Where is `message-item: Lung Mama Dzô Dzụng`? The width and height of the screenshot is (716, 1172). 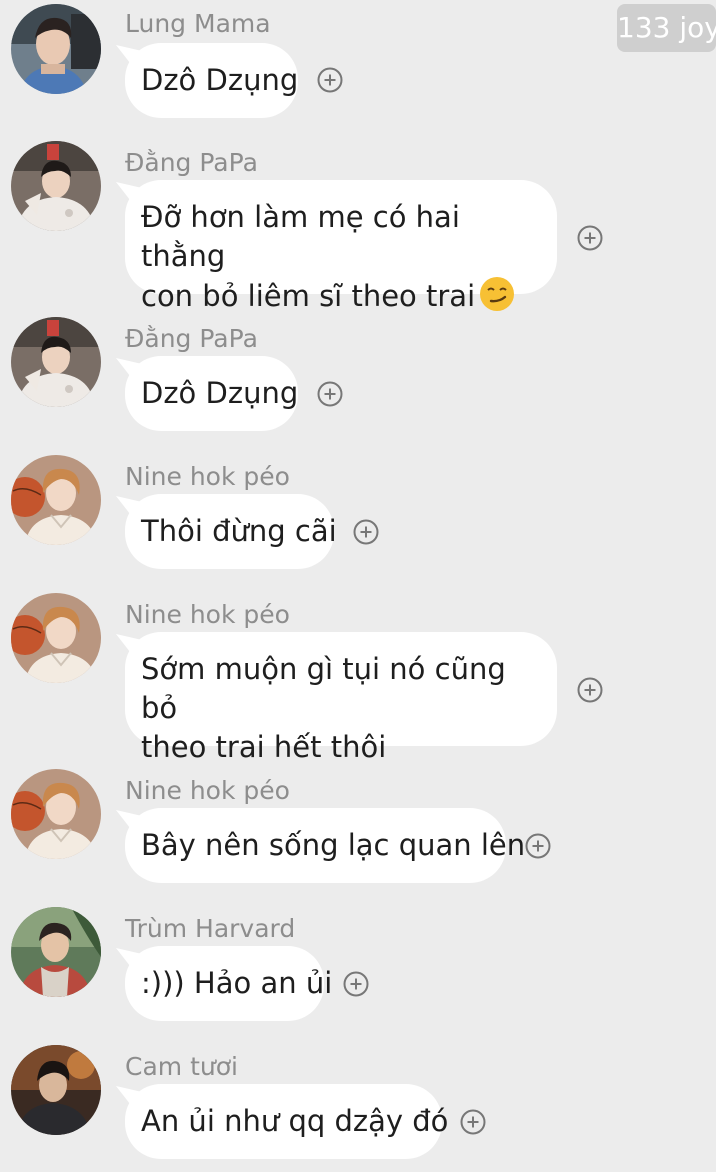 message-item: Lung Mama Dzô Dzụng is located at coordinates (358, 60).